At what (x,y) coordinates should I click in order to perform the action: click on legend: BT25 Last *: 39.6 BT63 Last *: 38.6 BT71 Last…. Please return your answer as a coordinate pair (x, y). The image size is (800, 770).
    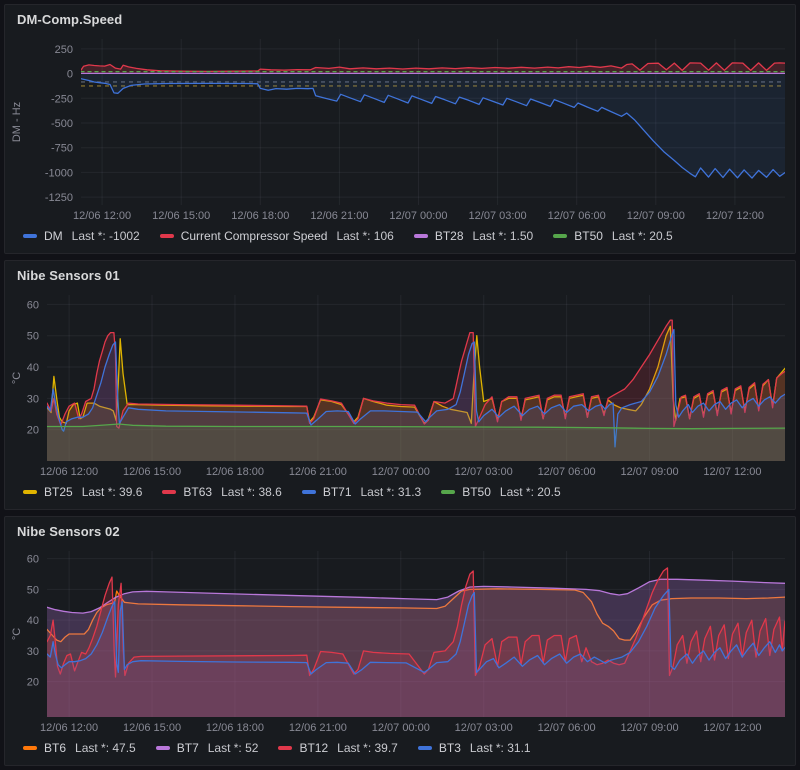
    Looking at the image, I should click on (400, 494).